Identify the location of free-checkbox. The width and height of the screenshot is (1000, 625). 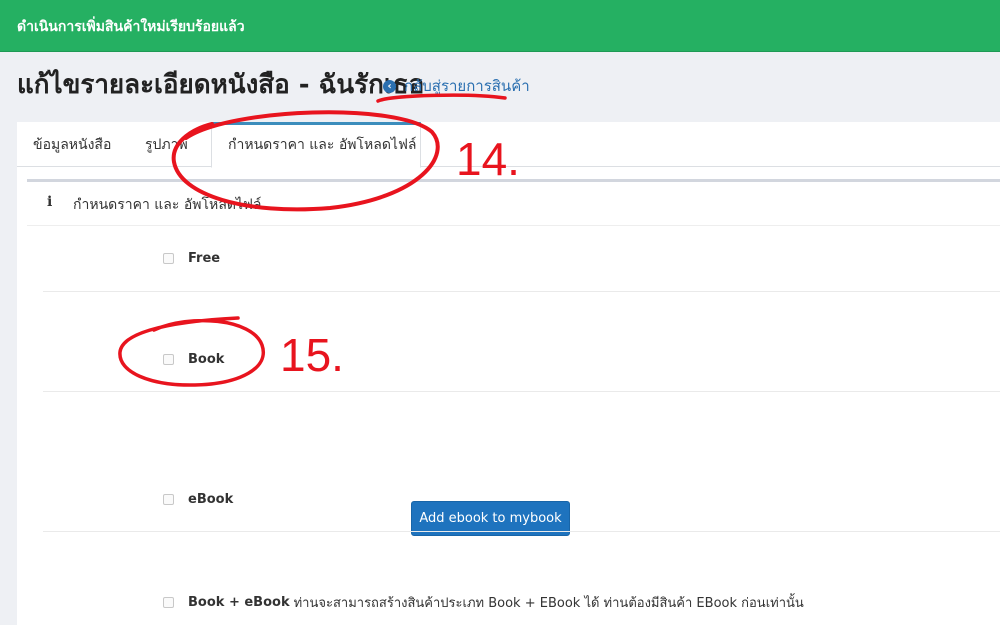
(168, 258).